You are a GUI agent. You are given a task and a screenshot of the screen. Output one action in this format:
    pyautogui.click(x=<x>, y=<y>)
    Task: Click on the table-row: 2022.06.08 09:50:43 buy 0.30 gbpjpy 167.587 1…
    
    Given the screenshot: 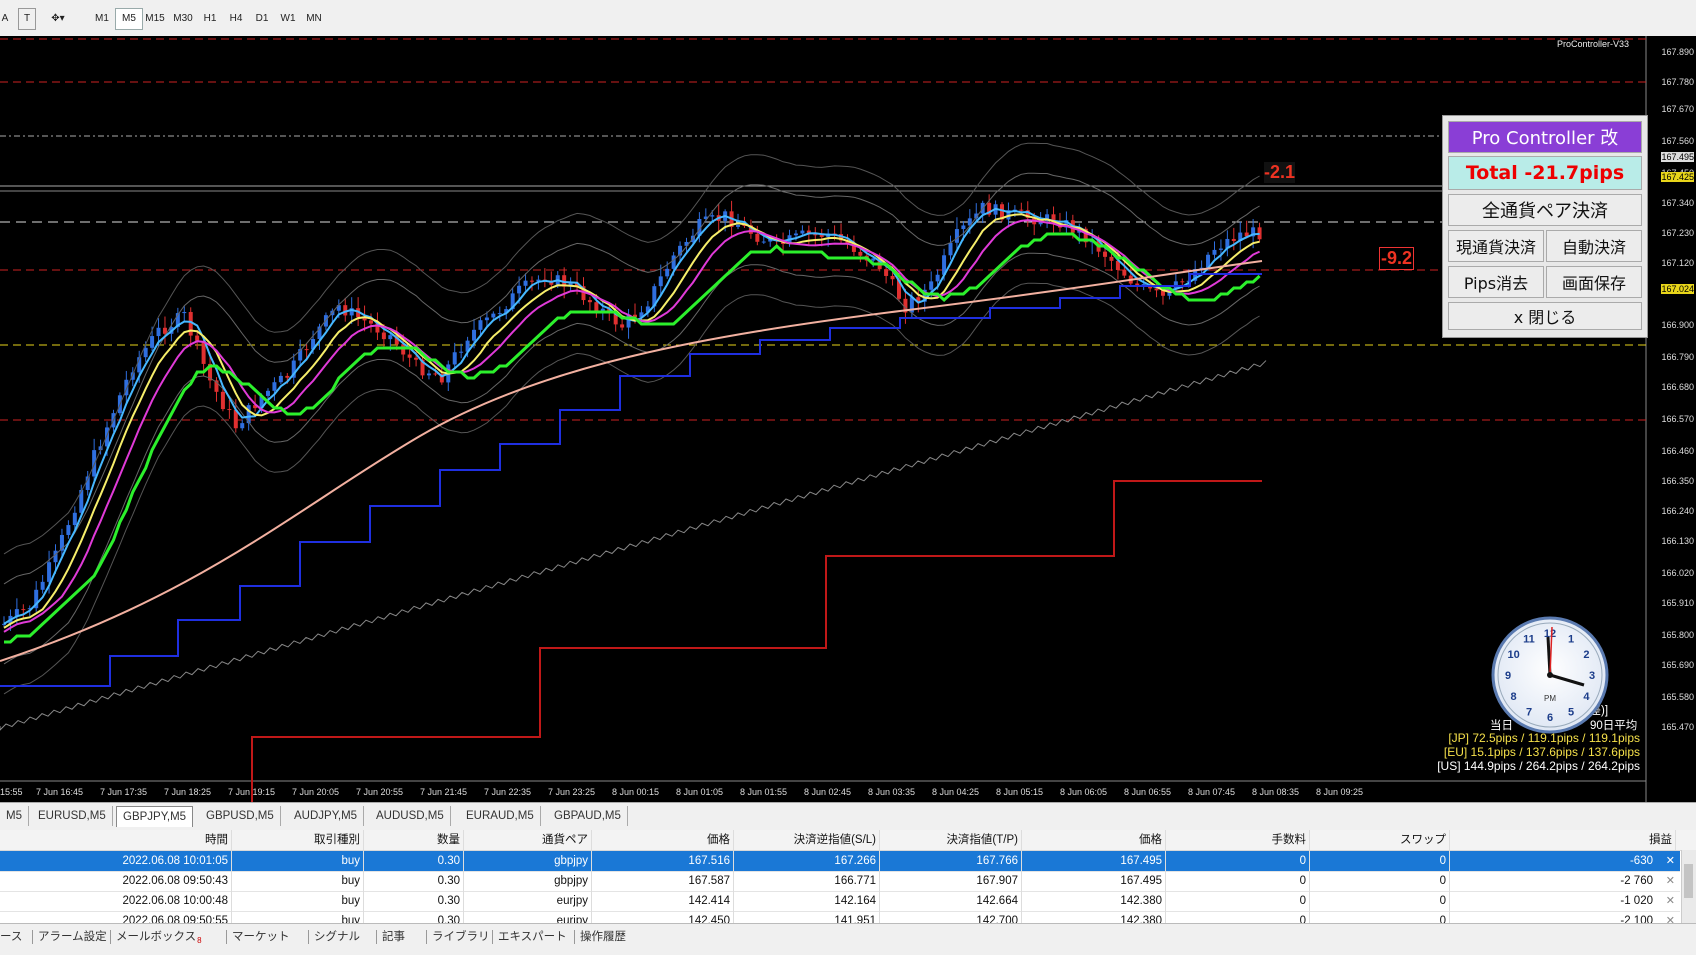 What is the action you would take?
    pyautogui.click(x=840, y=881)
    